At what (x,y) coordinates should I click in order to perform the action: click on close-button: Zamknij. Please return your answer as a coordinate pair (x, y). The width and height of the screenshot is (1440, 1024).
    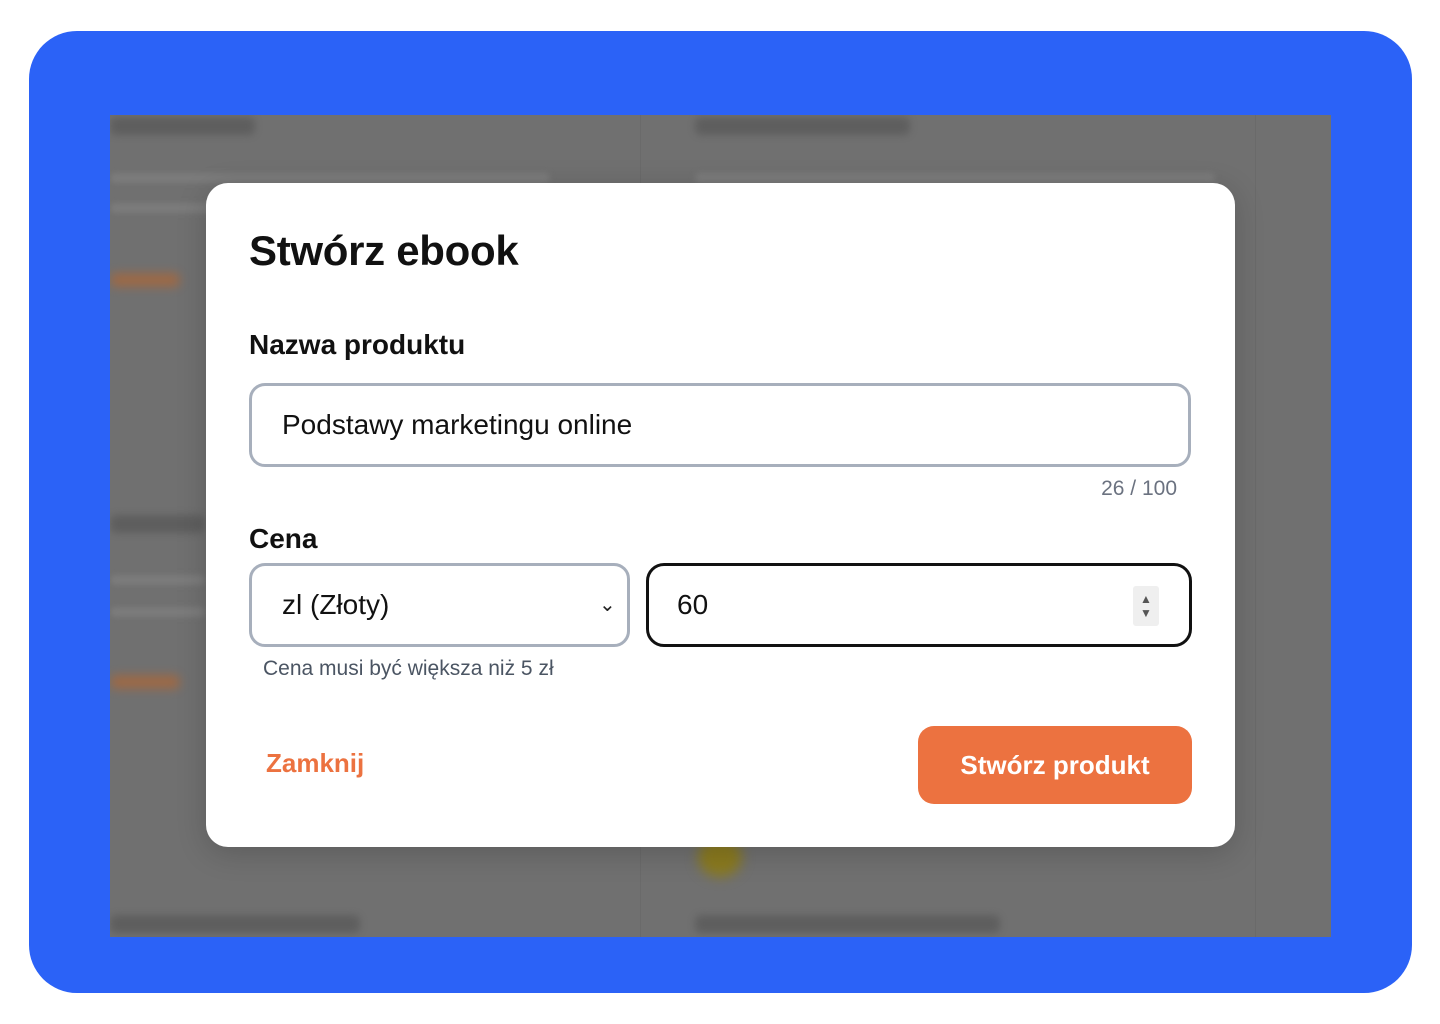
    Looking at the image, I should click on (346, 763).